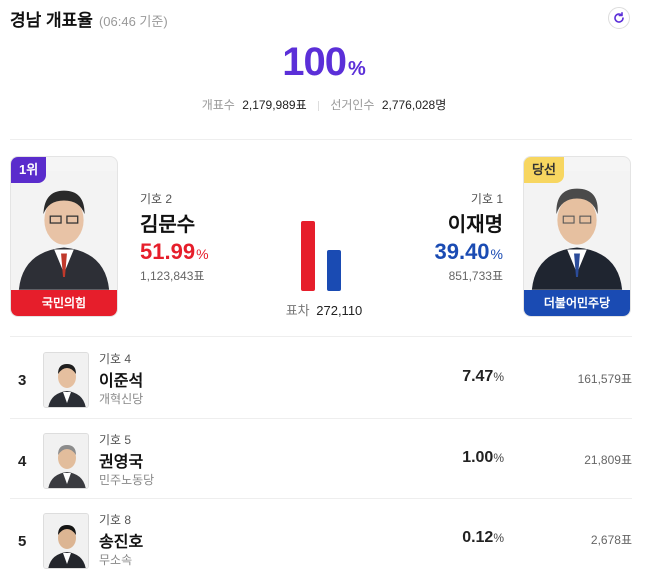  What do you see at coordinates (356, 69) in the screenshot?
I see `counting-rate-unit: %` at bounding box center [356, 69].